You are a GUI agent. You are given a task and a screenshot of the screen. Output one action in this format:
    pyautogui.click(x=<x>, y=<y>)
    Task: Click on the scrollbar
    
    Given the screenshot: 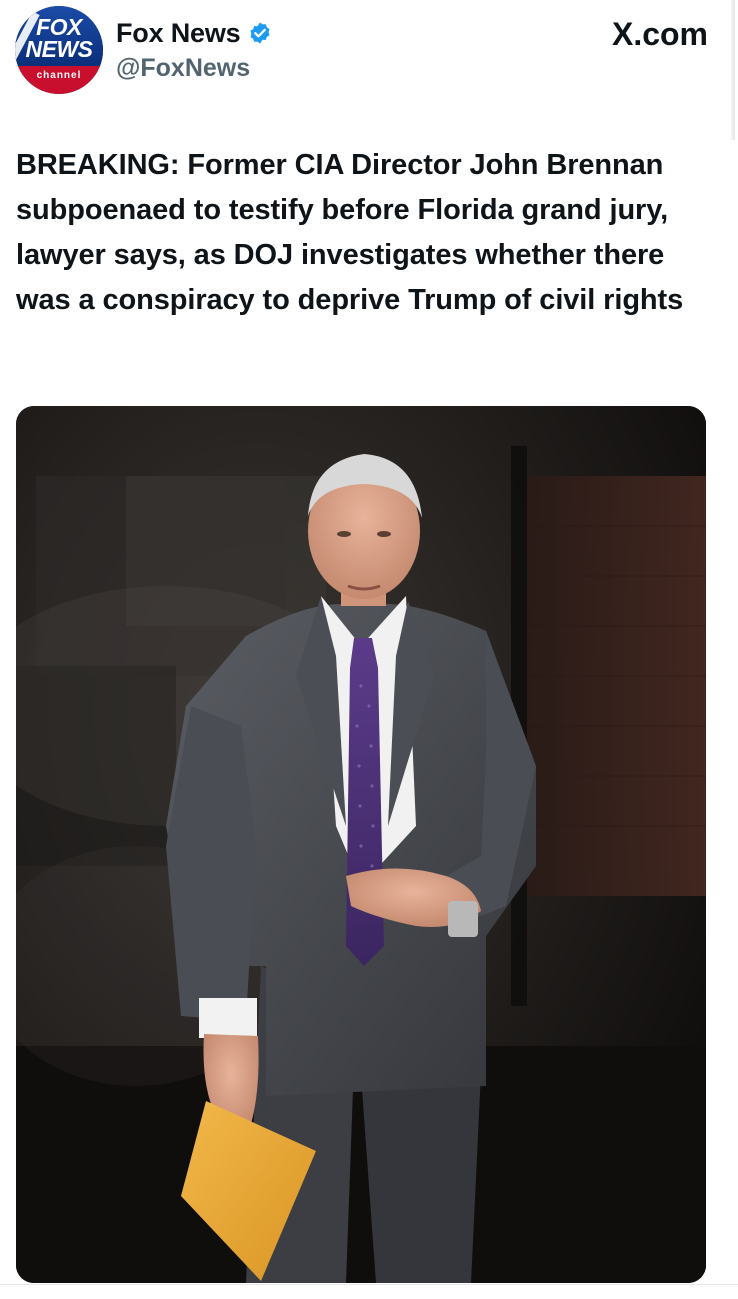 What is the action you would take?
    pyautogui.click(x=733, y=70)
    